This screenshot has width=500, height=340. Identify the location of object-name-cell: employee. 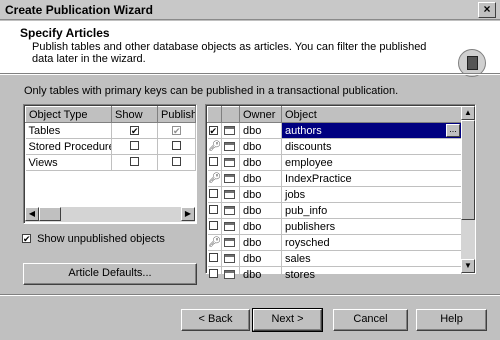
(371, 162).